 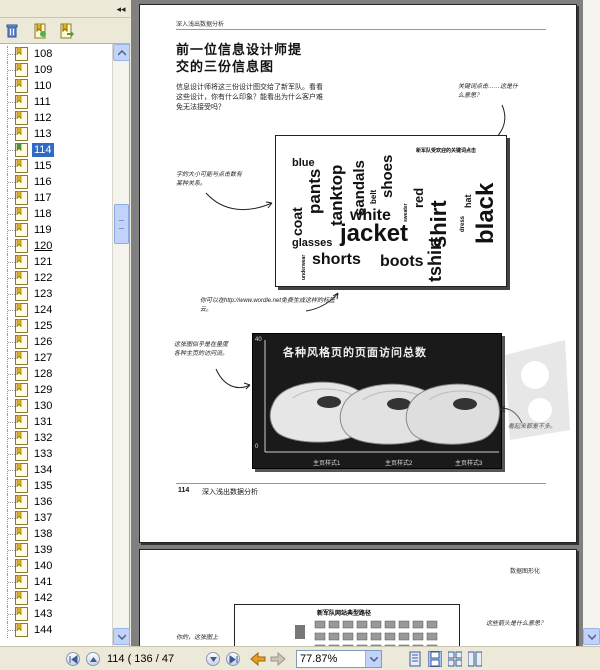 What do you see at coordinates (56, 566) in the screenshot?
I see `bookmark-item: 140` at bounding box center [56, 566].